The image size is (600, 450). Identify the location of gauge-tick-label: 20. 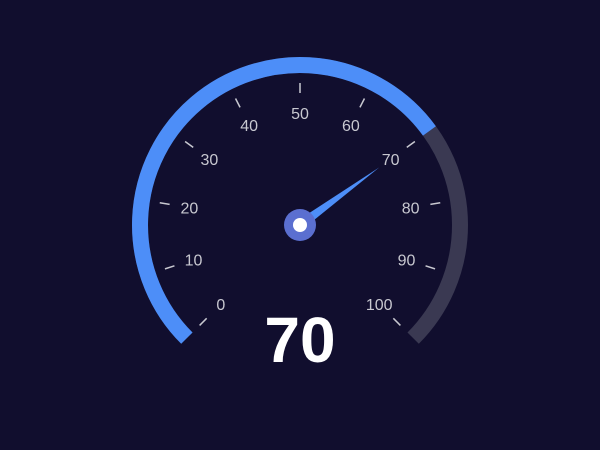
(189, 208).